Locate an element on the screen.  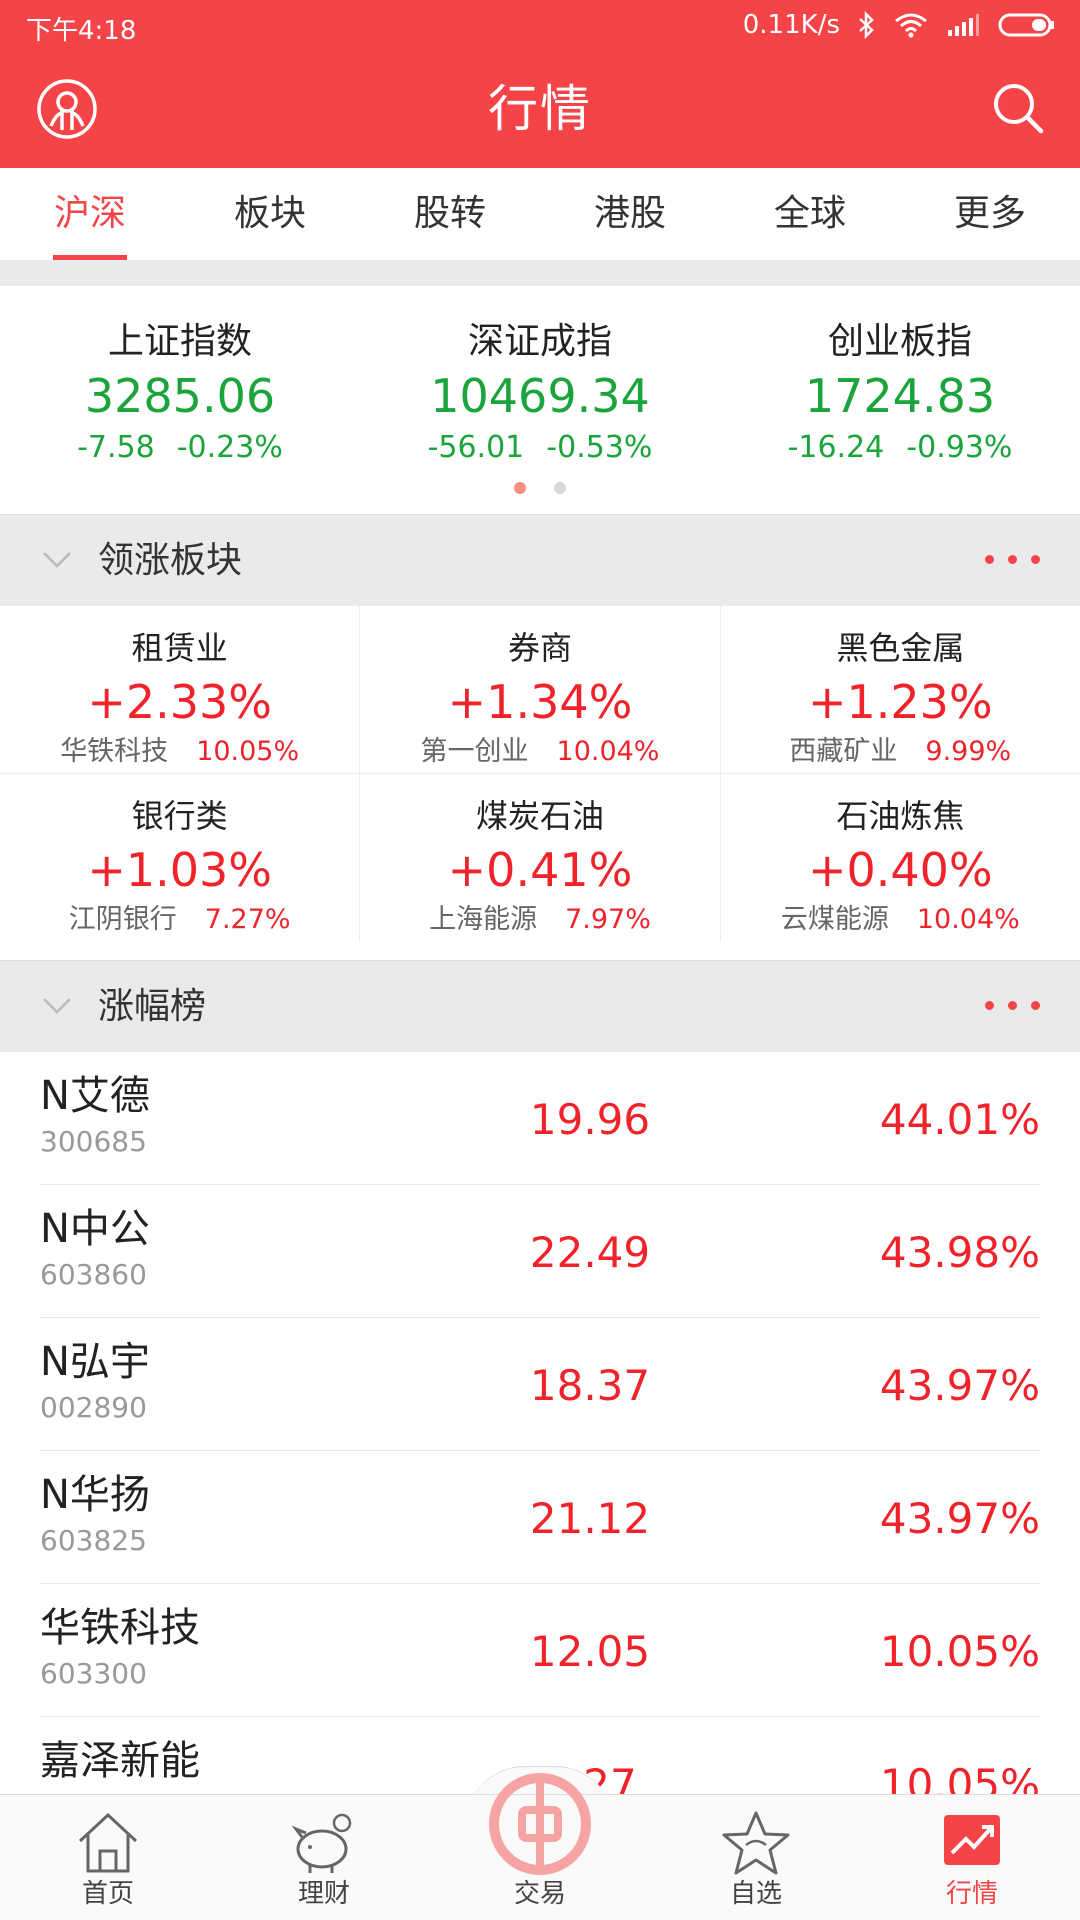
index-value: 10469.34 is located at coordinates (540, 396).